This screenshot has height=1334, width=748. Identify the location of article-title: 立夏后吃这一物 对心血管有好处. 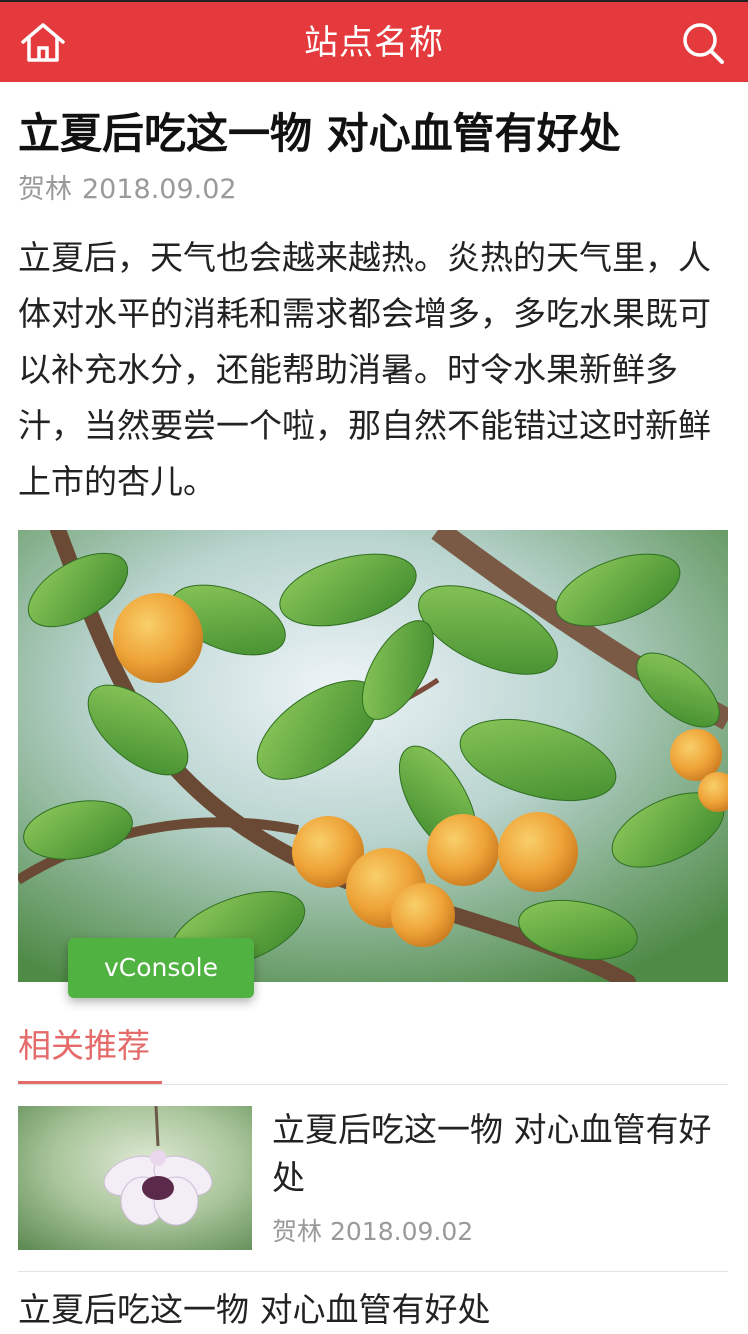
(319, 133).